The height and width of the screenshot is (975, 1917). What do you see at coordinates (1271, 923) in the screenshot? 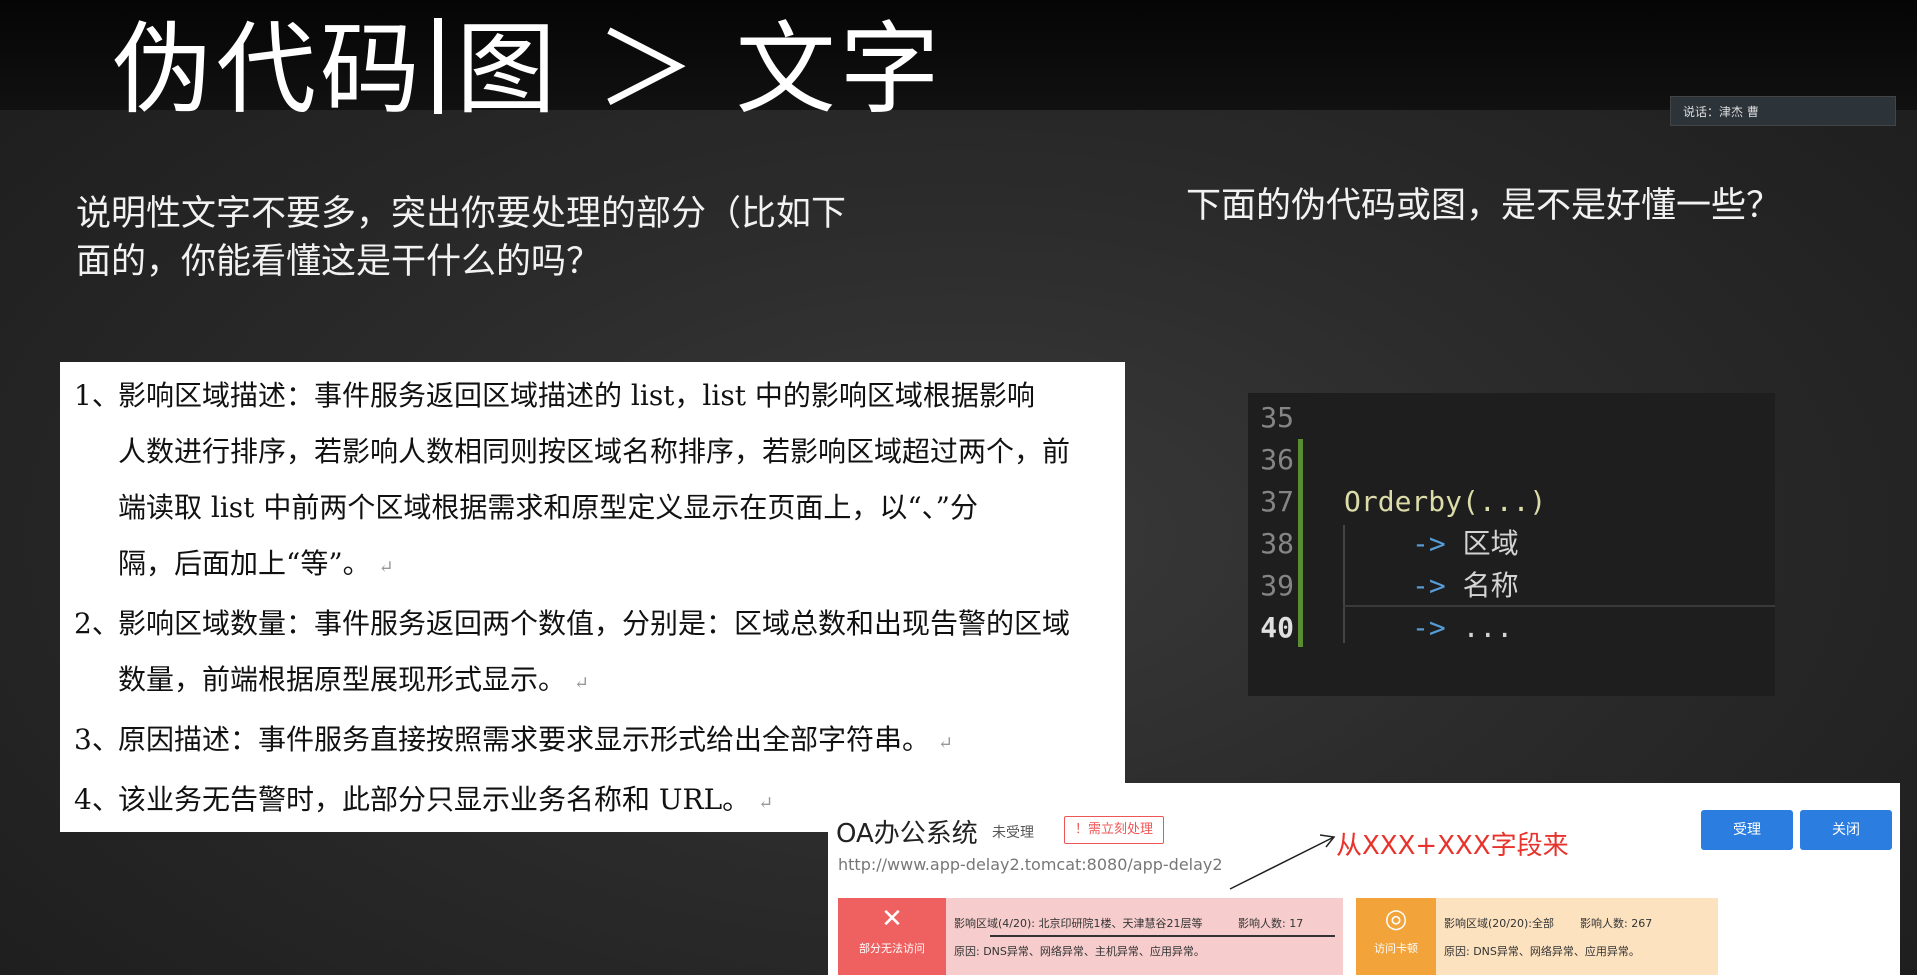
I see `card-people: 影响人数: 17` at bounding box center [1271, 923].